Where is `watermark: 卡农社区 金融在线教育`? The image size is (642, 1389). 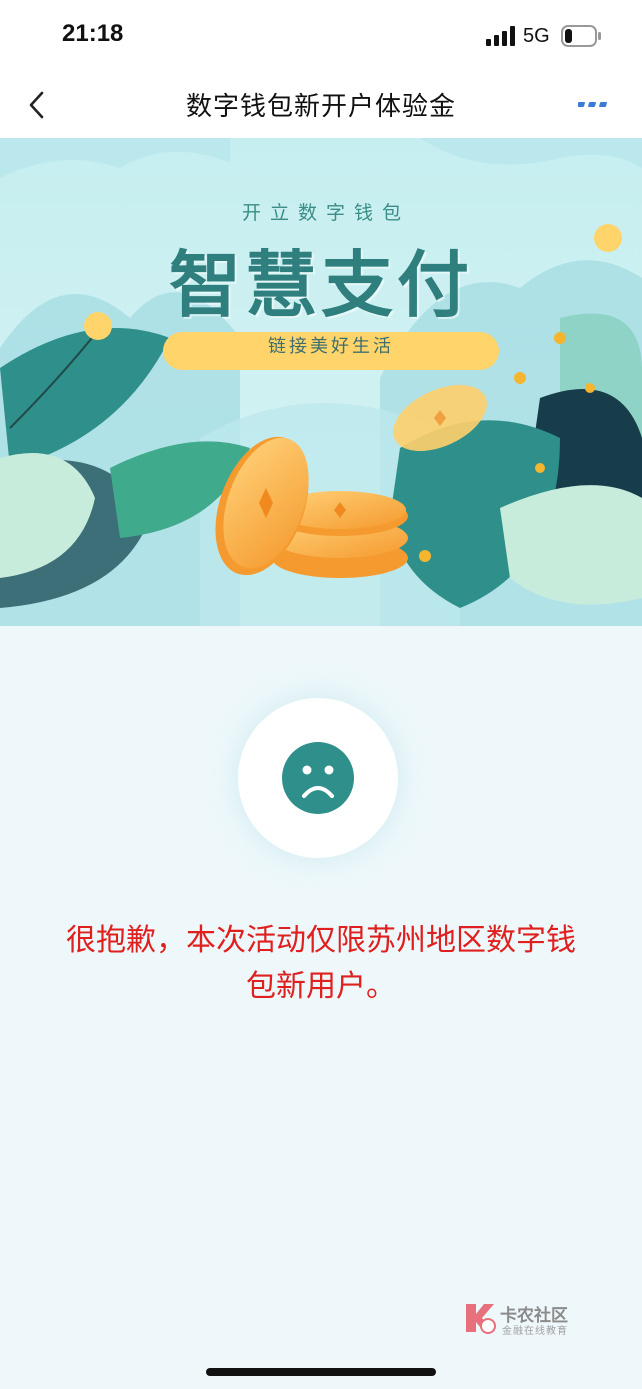
watermark: 卡农社区 金融在线教育 is located at coordinates (527, 1320).